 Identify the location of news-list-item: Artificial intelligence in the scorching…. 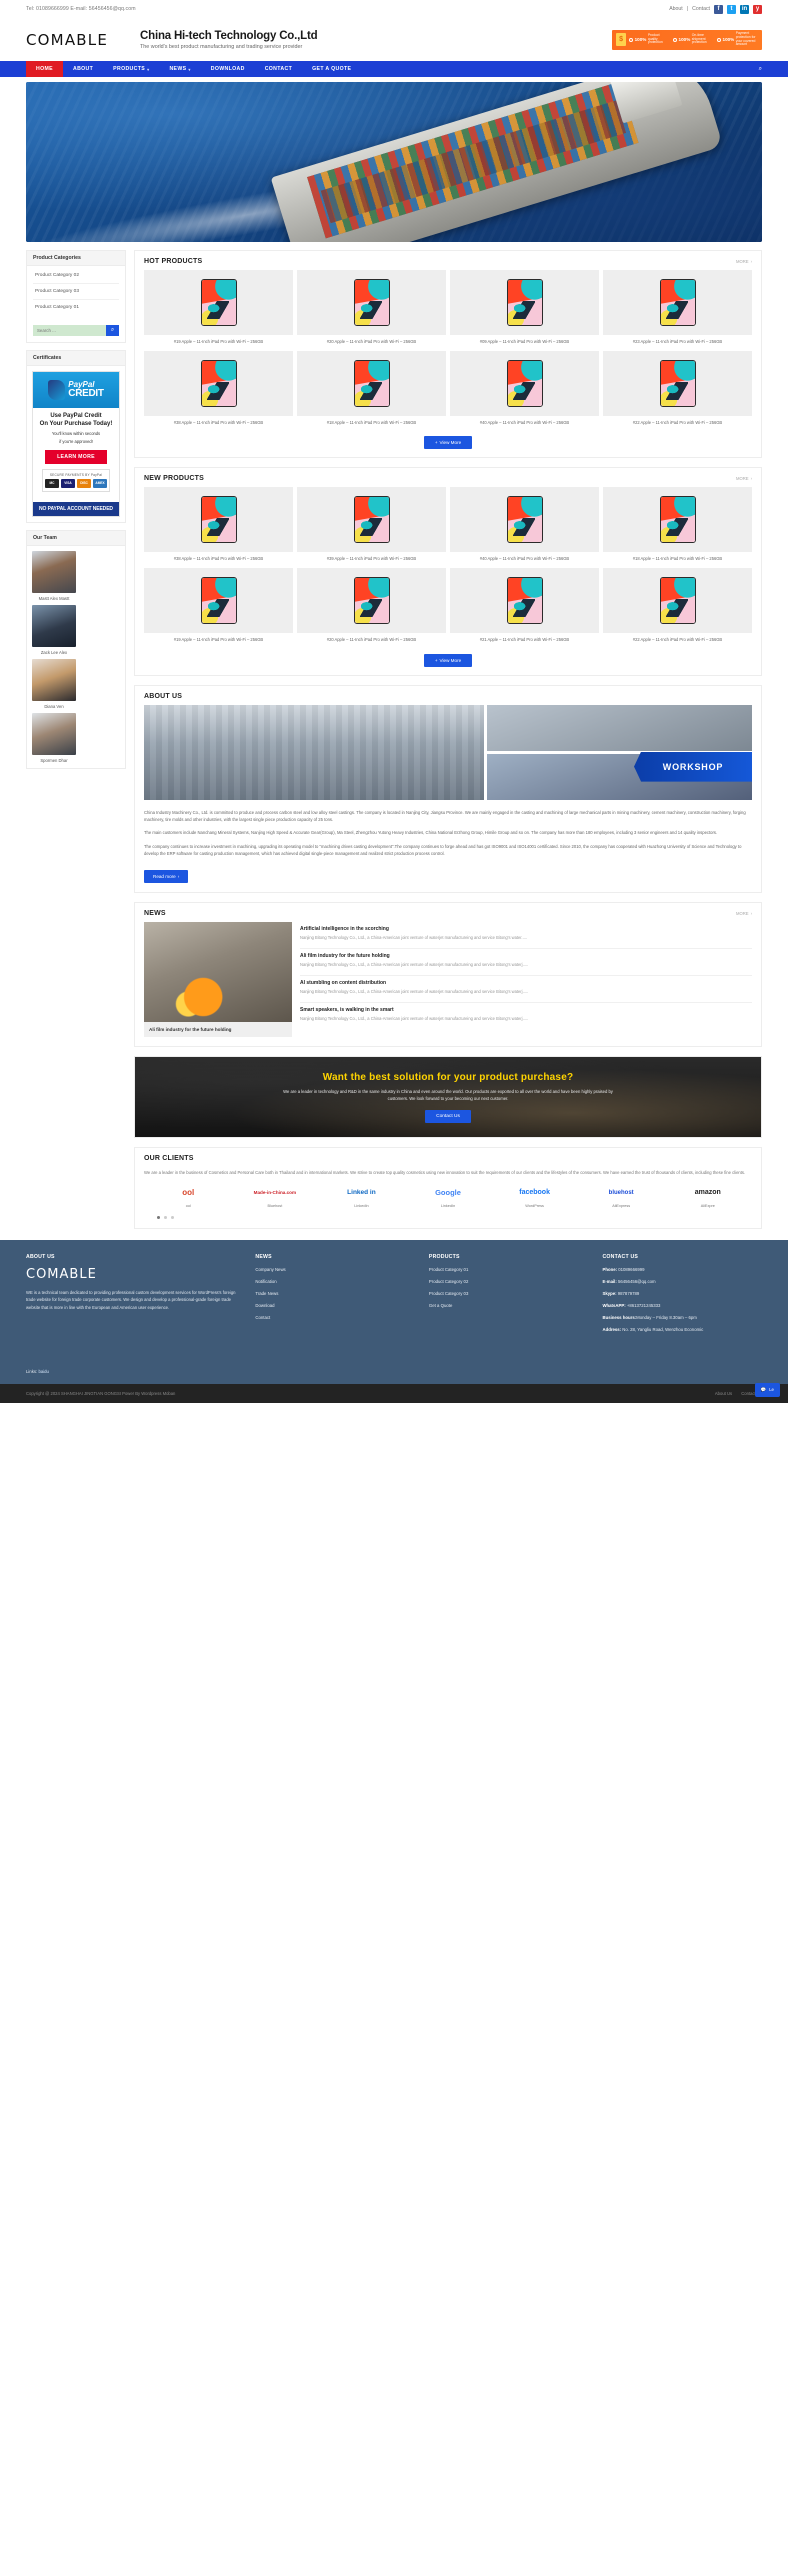
(526, 936).